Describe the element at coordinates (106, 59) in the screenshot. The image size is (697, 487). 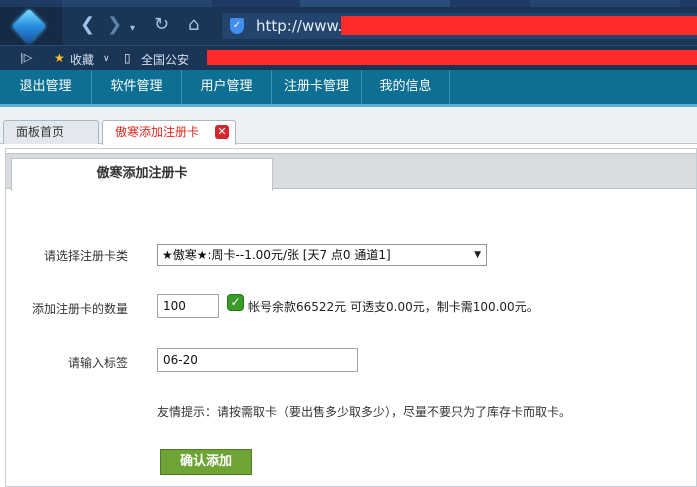
I see `chevron-down-icon: ∨` at that location.